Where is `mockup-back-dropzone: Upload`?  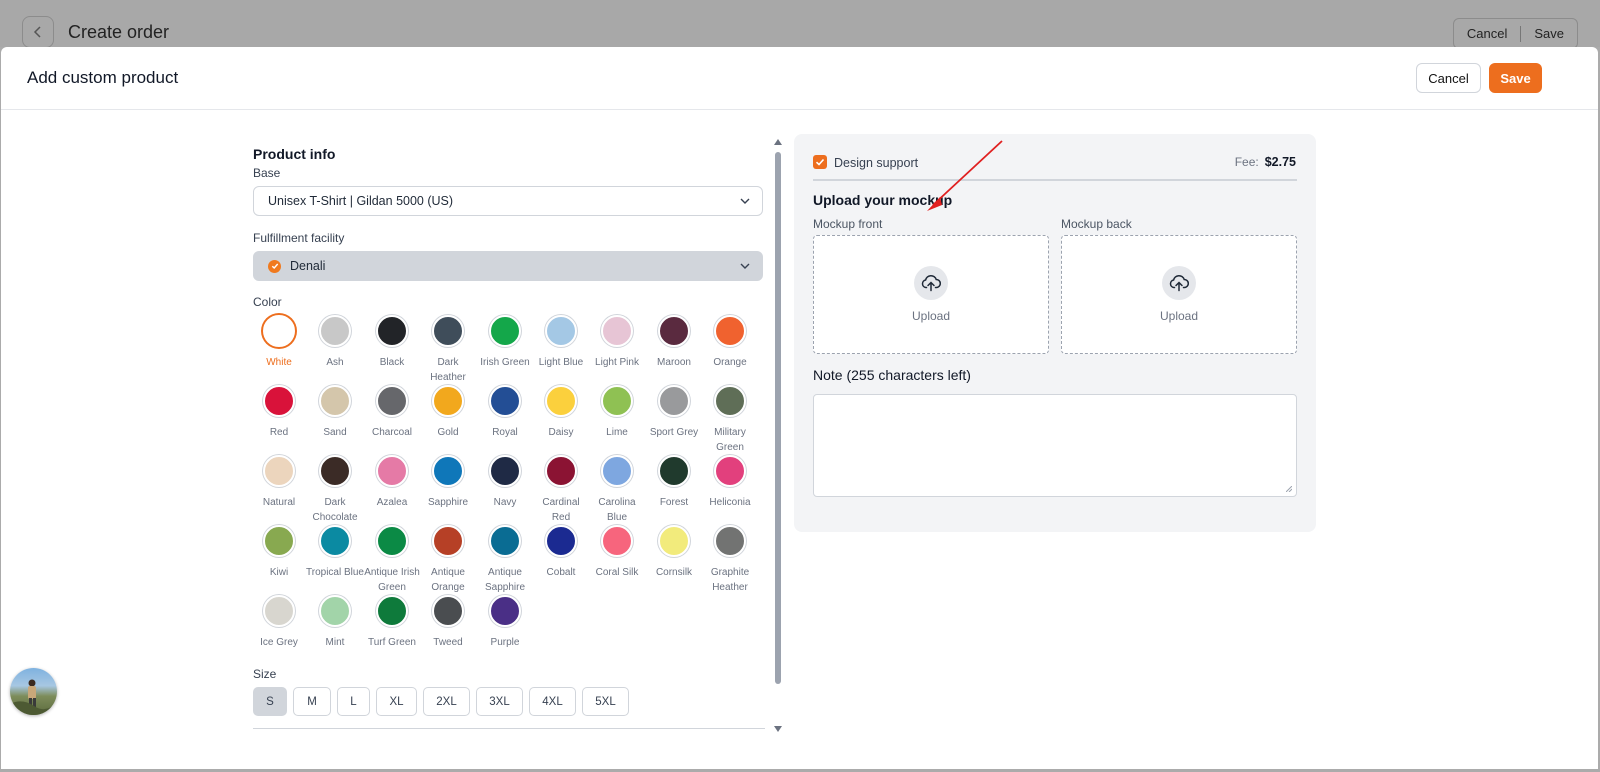
mockup-back-dropzone: Upload is located at coordinates (1179, 294).